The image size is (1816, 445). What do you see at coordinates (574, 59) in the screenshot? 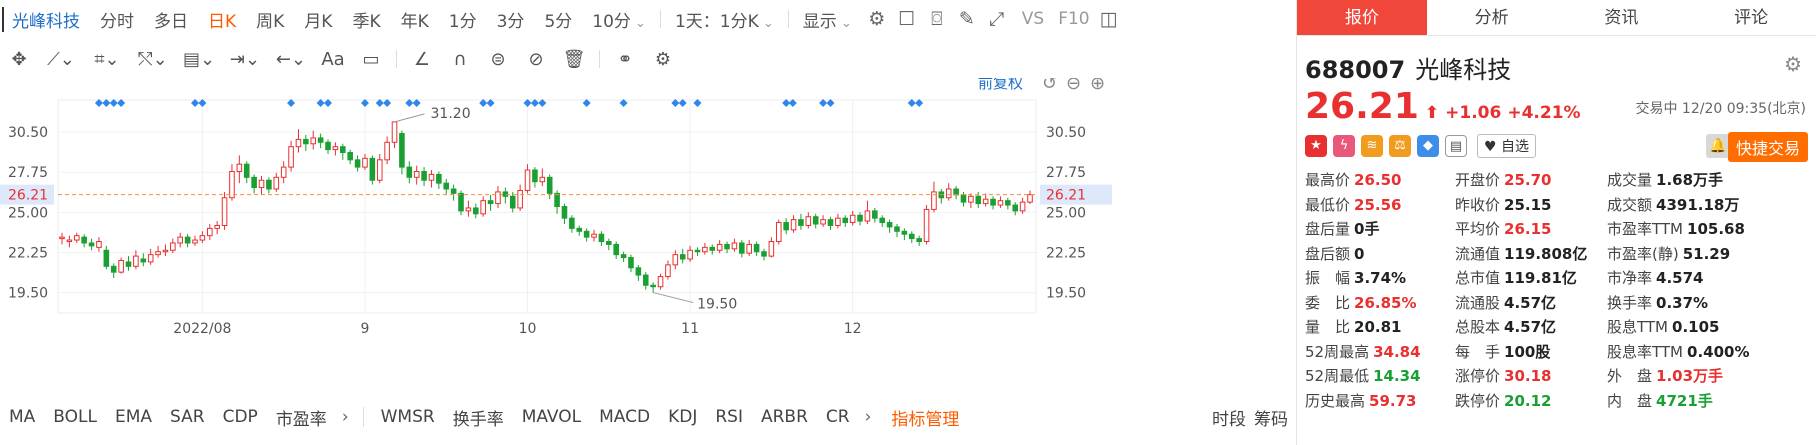
I see `trash-icon: 🗑` at bounding box center [574, 59].